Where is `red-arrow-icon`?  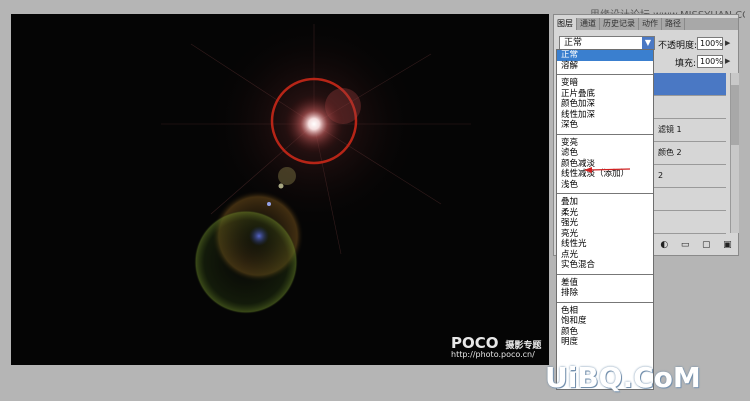
red-arrow-icon is located at coordinates (607, 170).